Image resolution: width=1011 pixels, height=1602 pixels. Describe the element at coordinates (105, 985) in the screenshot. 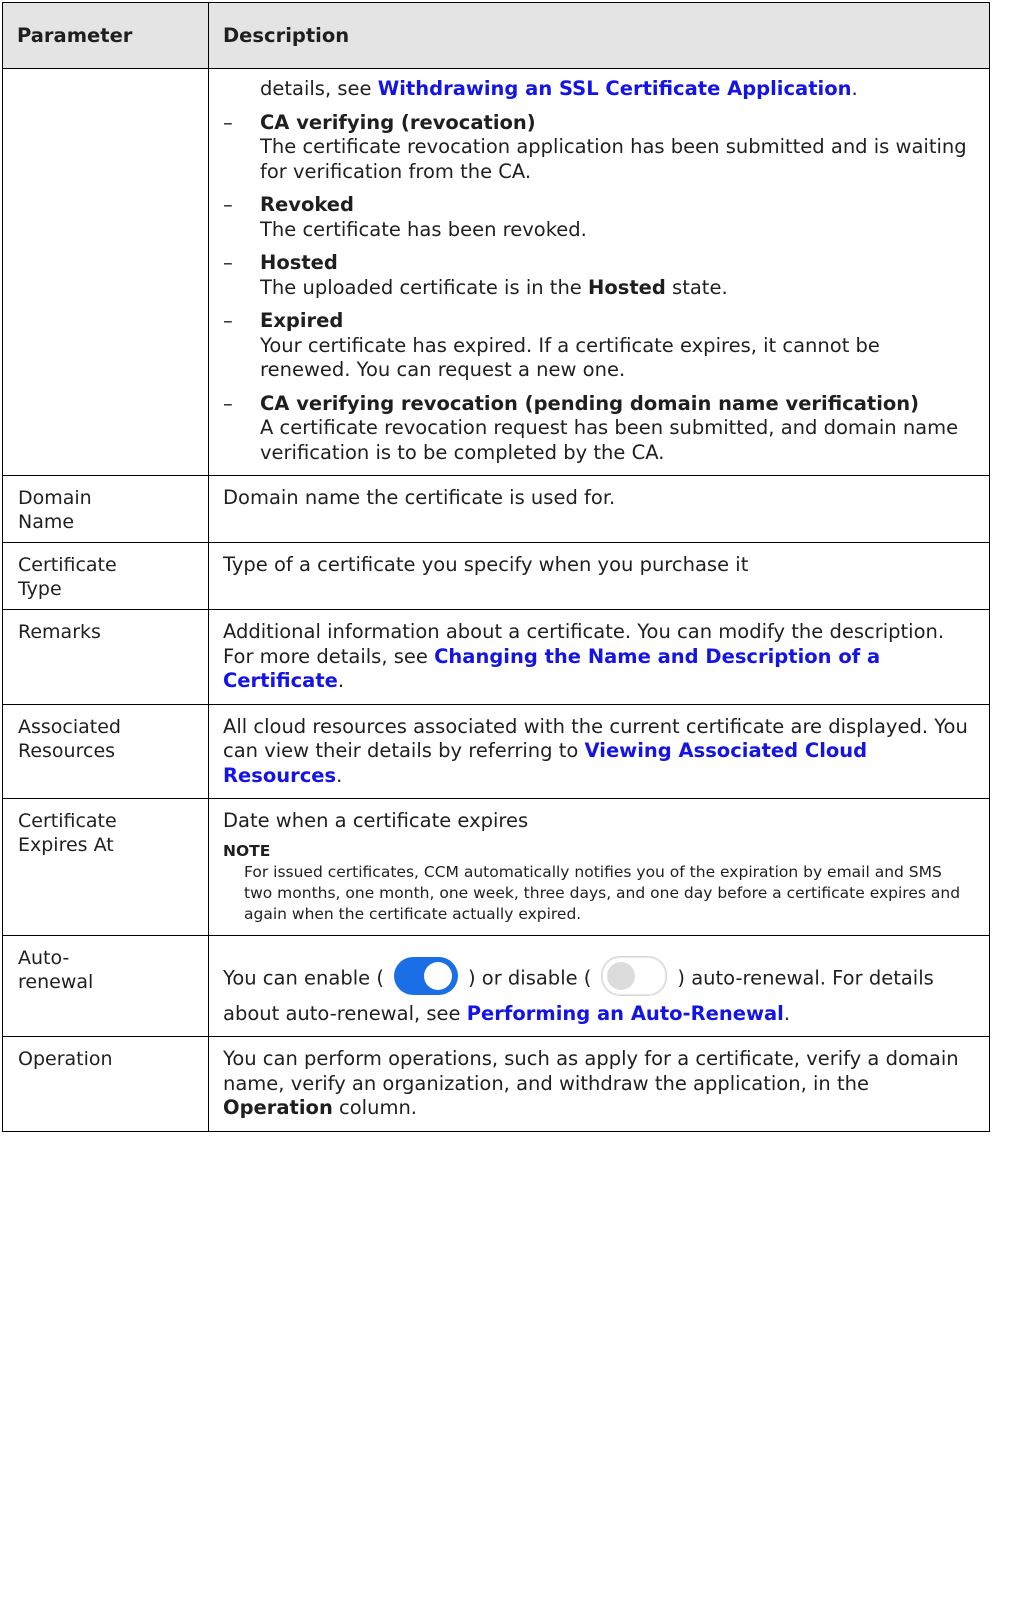

I see `param-cell: Auto-renewal` at that location.